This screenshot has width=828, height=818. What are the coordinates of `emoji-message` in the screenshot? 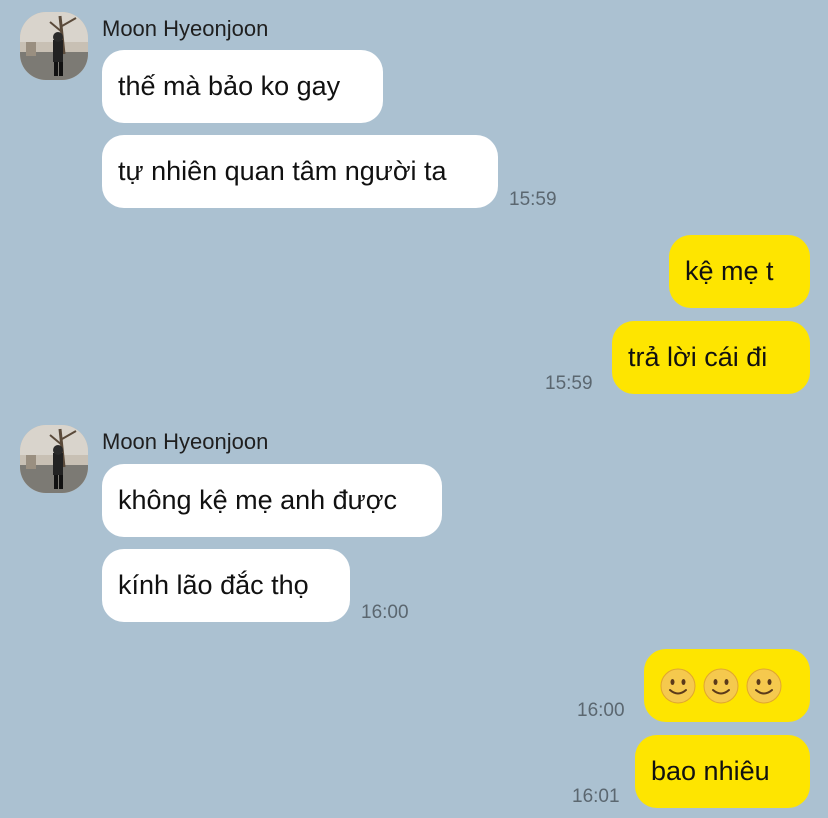 It's located at (721, 686).